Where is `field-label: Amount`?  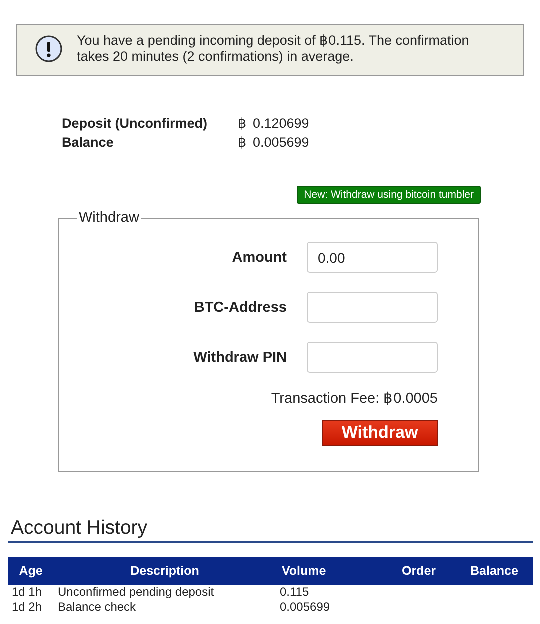
field-label: Amount is located at coordinates (259, 258).